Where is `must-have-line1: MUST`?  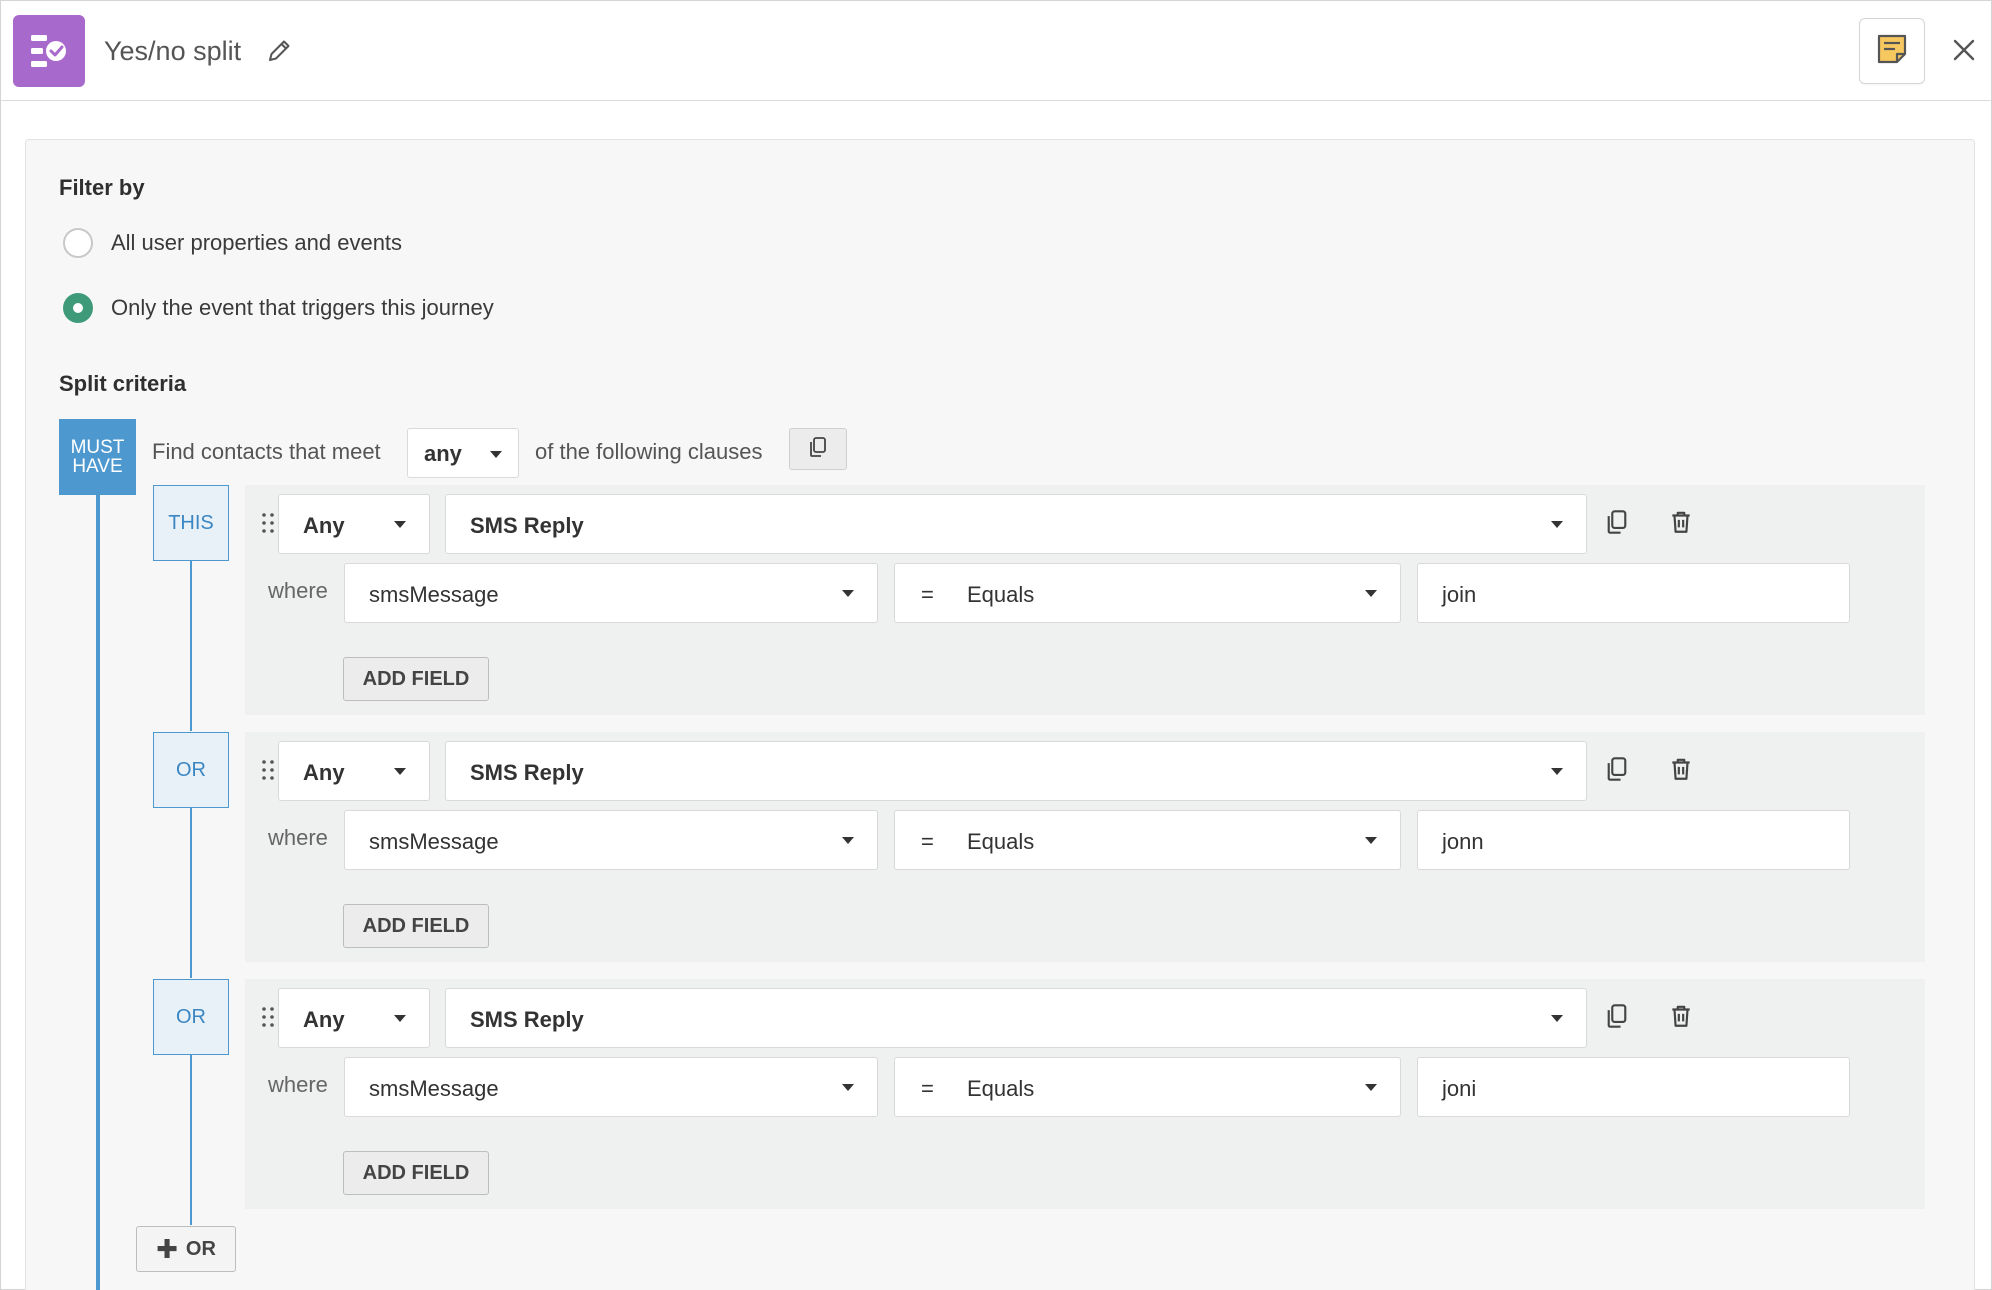
must-have-line1: MUST is located at coordinates (97, 447).